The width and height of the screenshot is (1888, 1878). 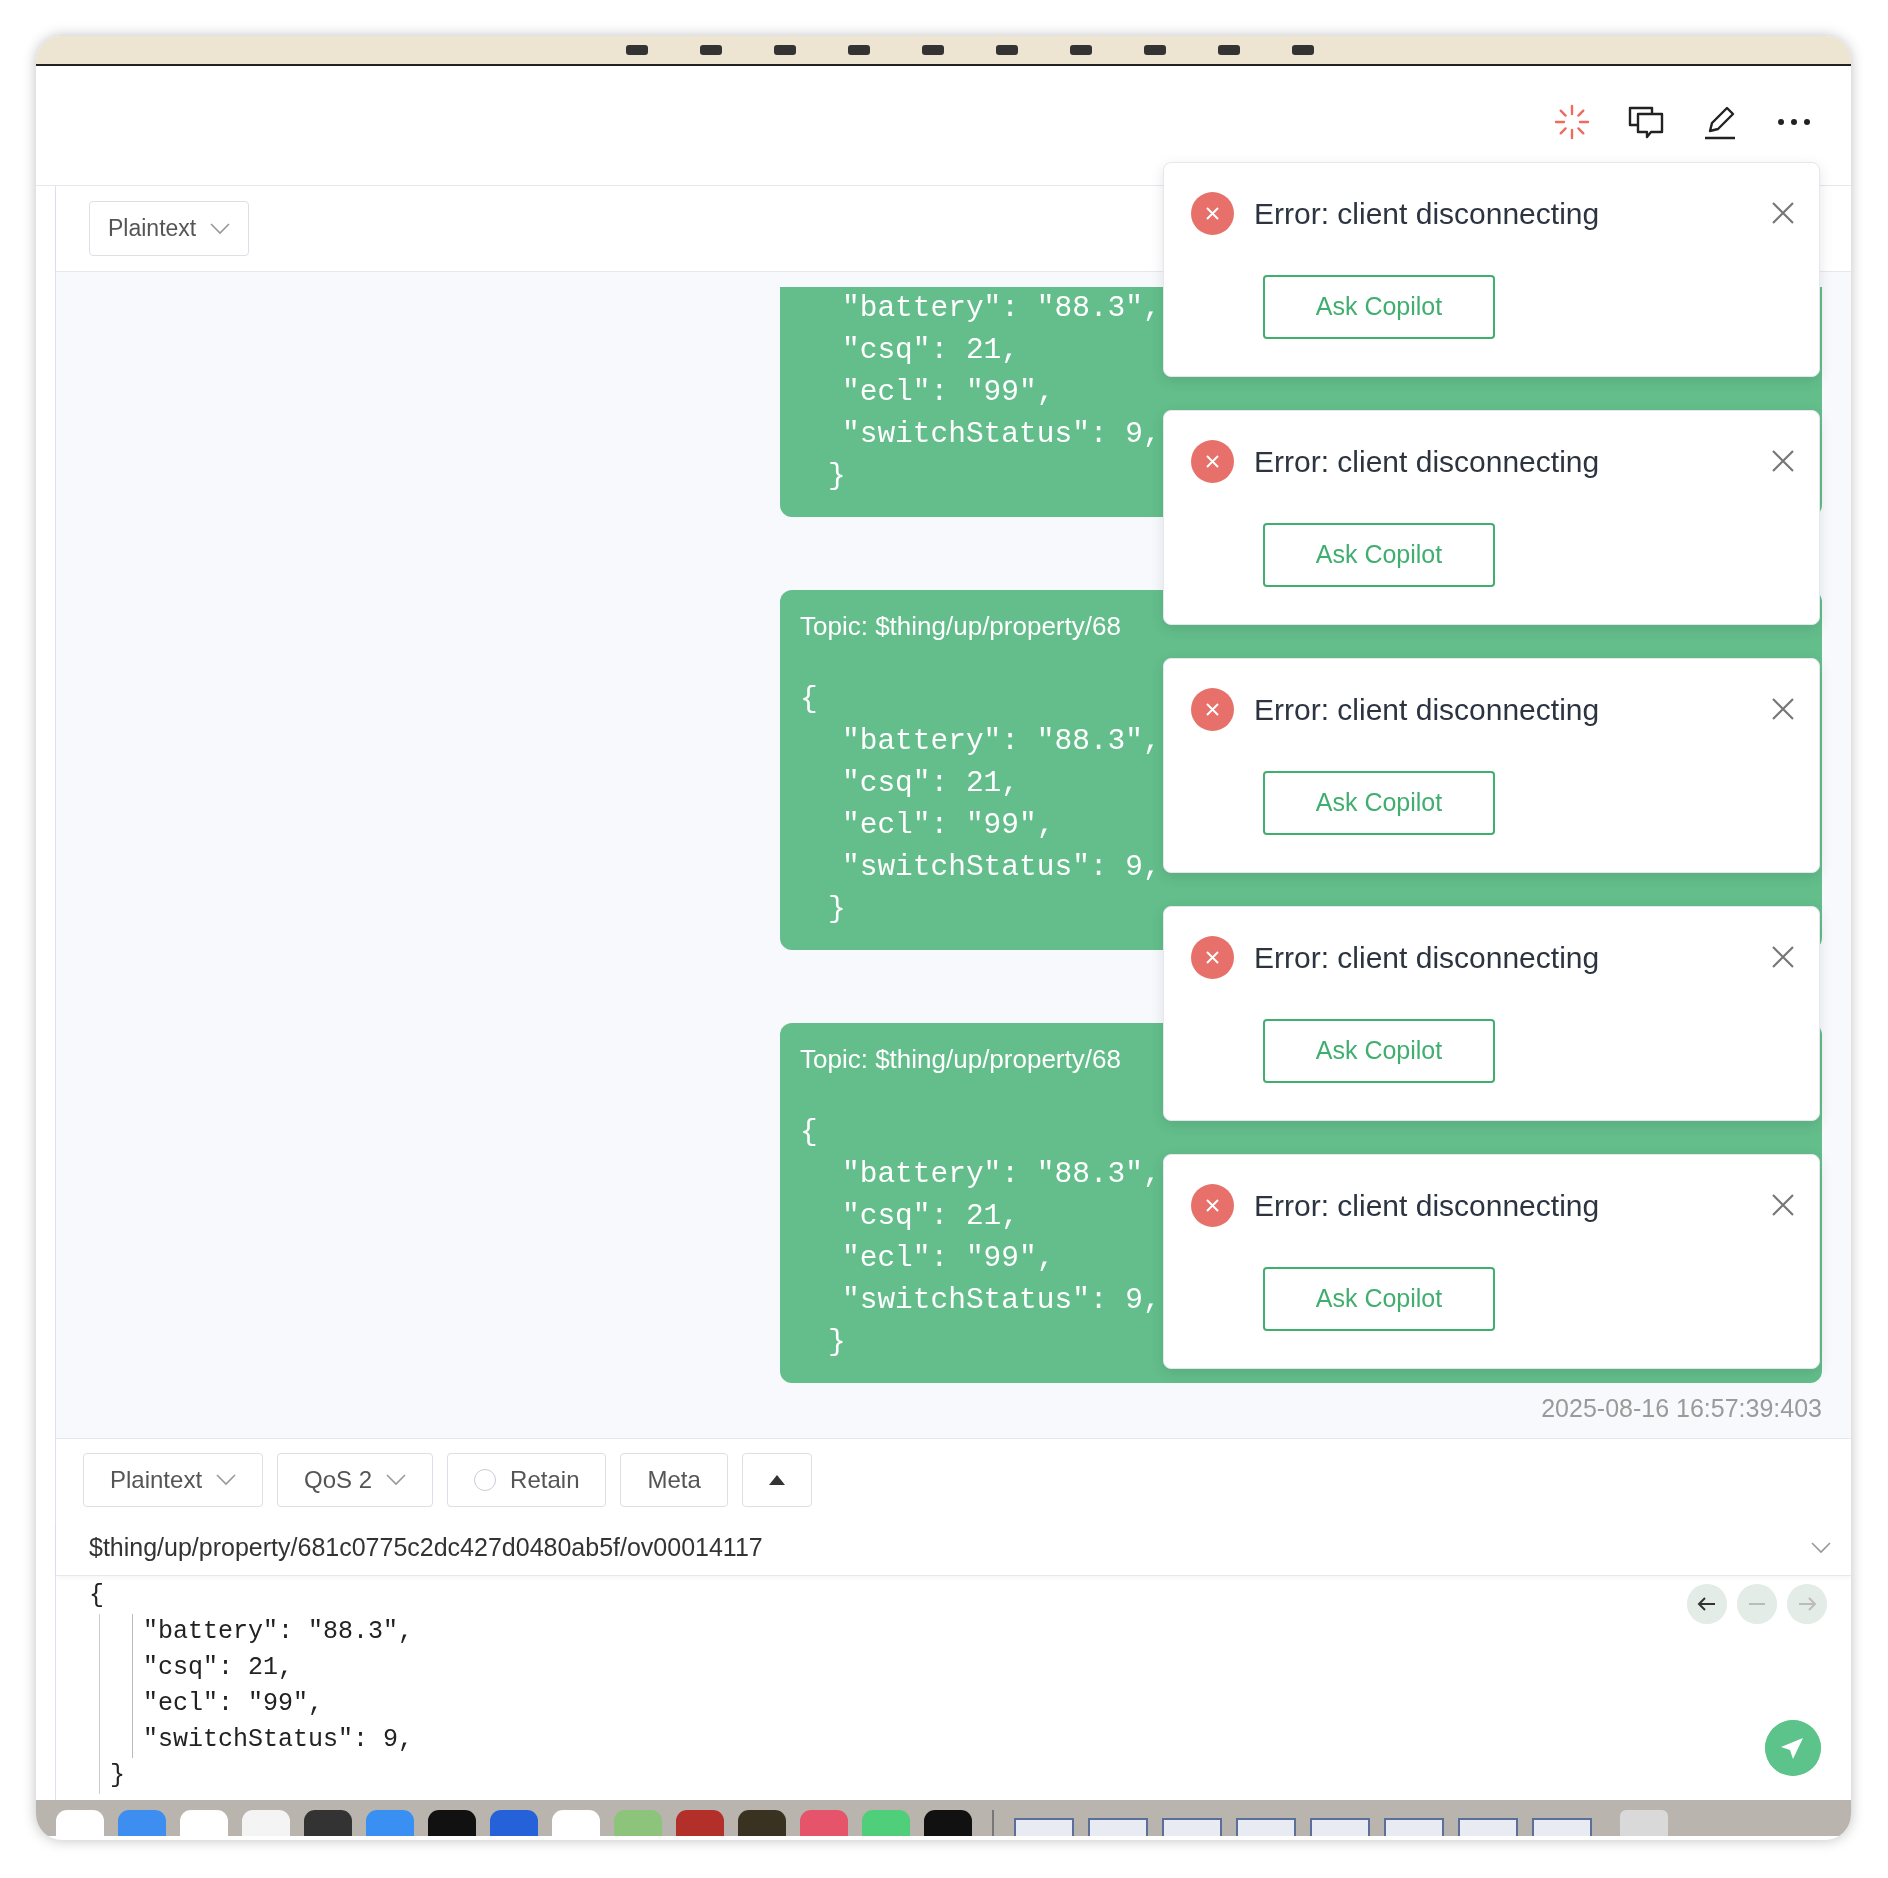 What do you see at coordinates (1572, 121) in the screenshot?
I see `loading-icon` at bounding box center [1572, 121].